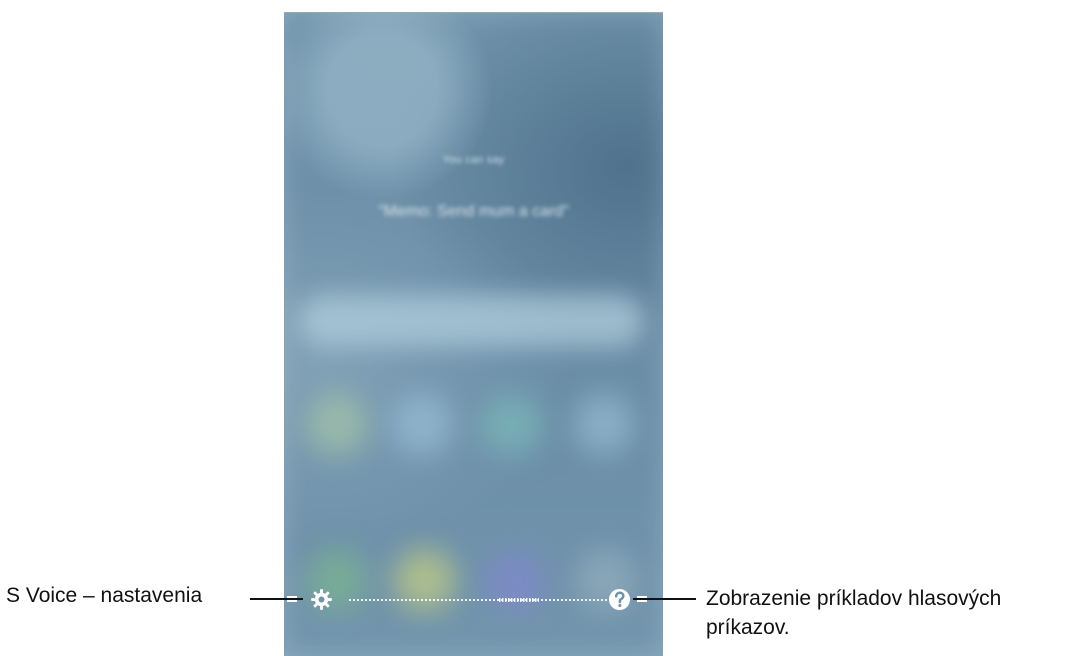  What do you see at coordinates (104, 595) in the screenshot?
I see `settings-callout-label: S Voice – nastavenia` at bounding box center [104, 595].